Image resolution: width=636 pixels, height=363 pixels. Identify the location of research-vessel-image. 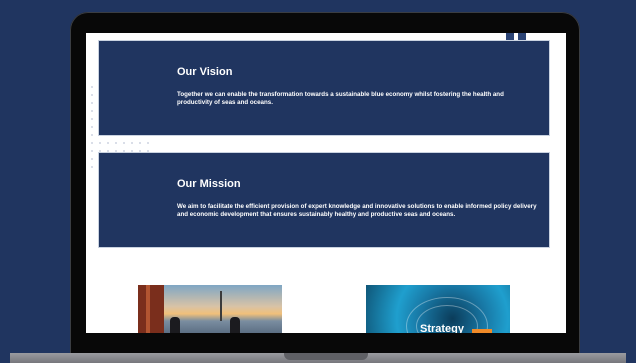
(210, 309).